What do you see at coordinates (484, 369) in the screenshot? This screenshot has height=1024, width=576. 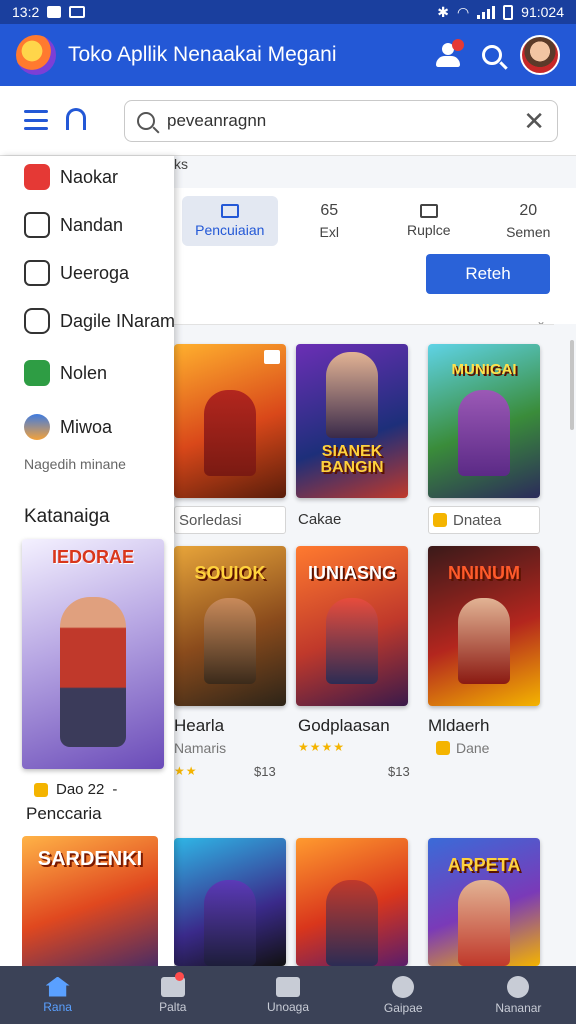 I see `tile-title: MUNIGAI` at bounding box center [484, 369].